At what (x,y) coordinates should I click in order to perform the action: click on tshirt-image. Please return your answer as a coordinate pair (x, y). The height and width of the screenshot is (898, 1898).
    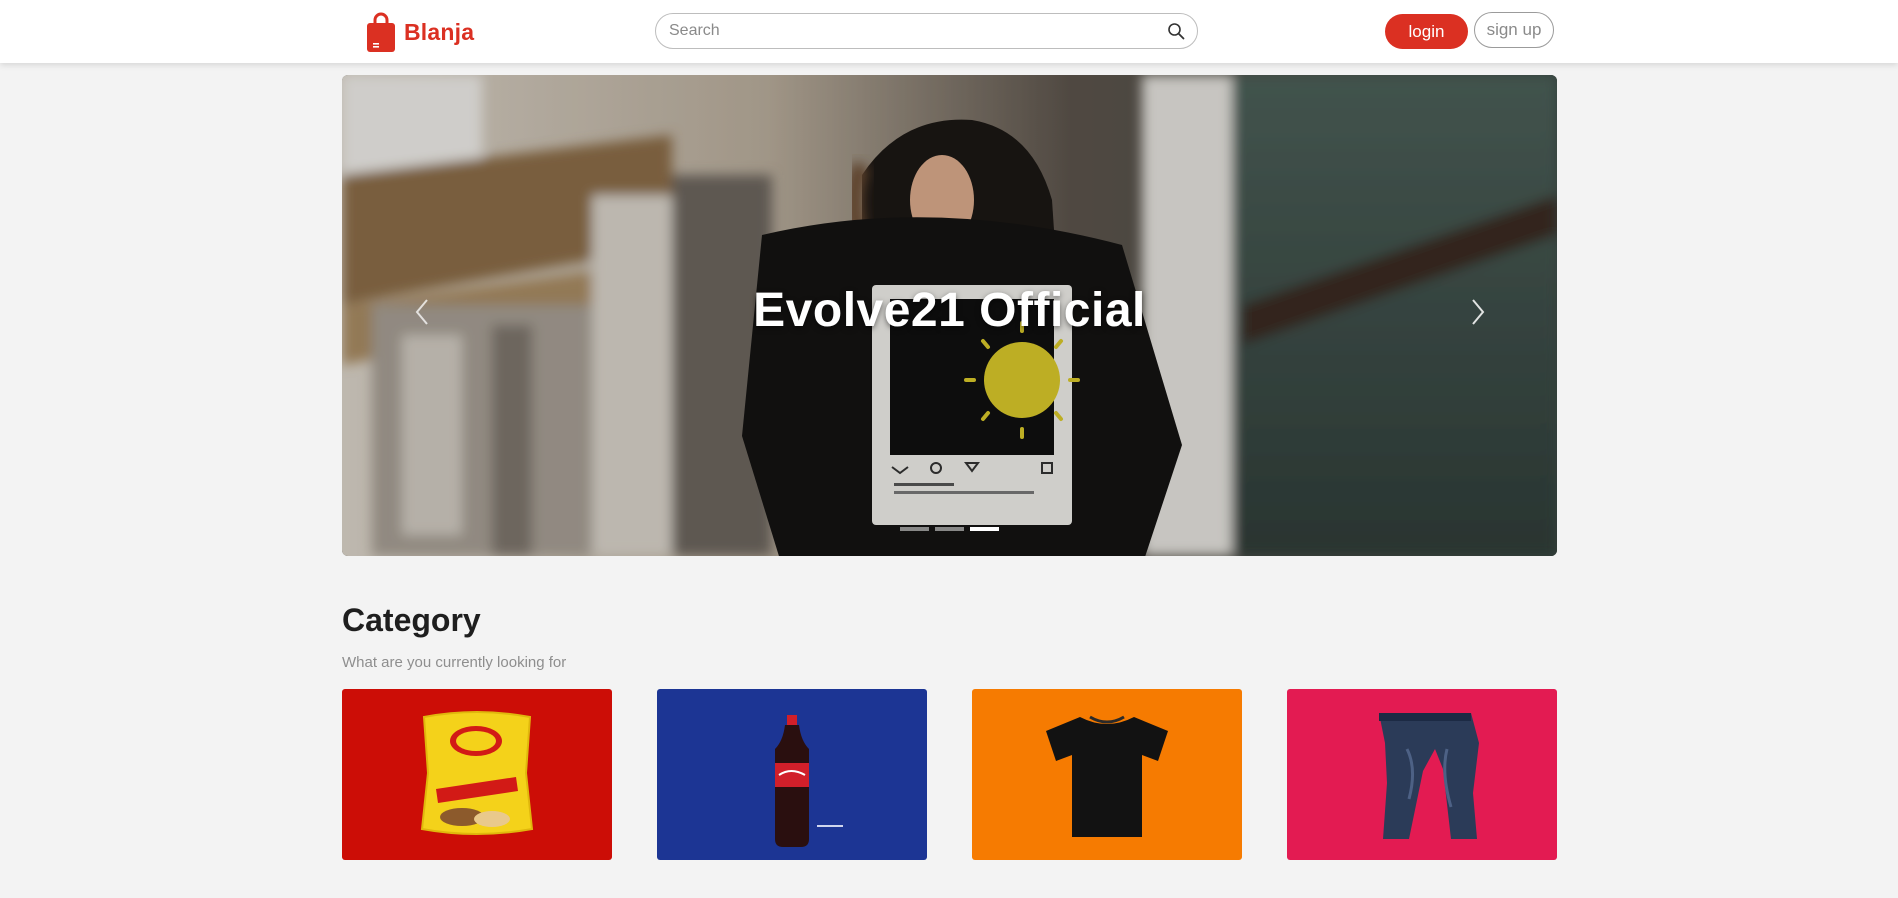
    Looking at the image, I should click on (1107, 774).